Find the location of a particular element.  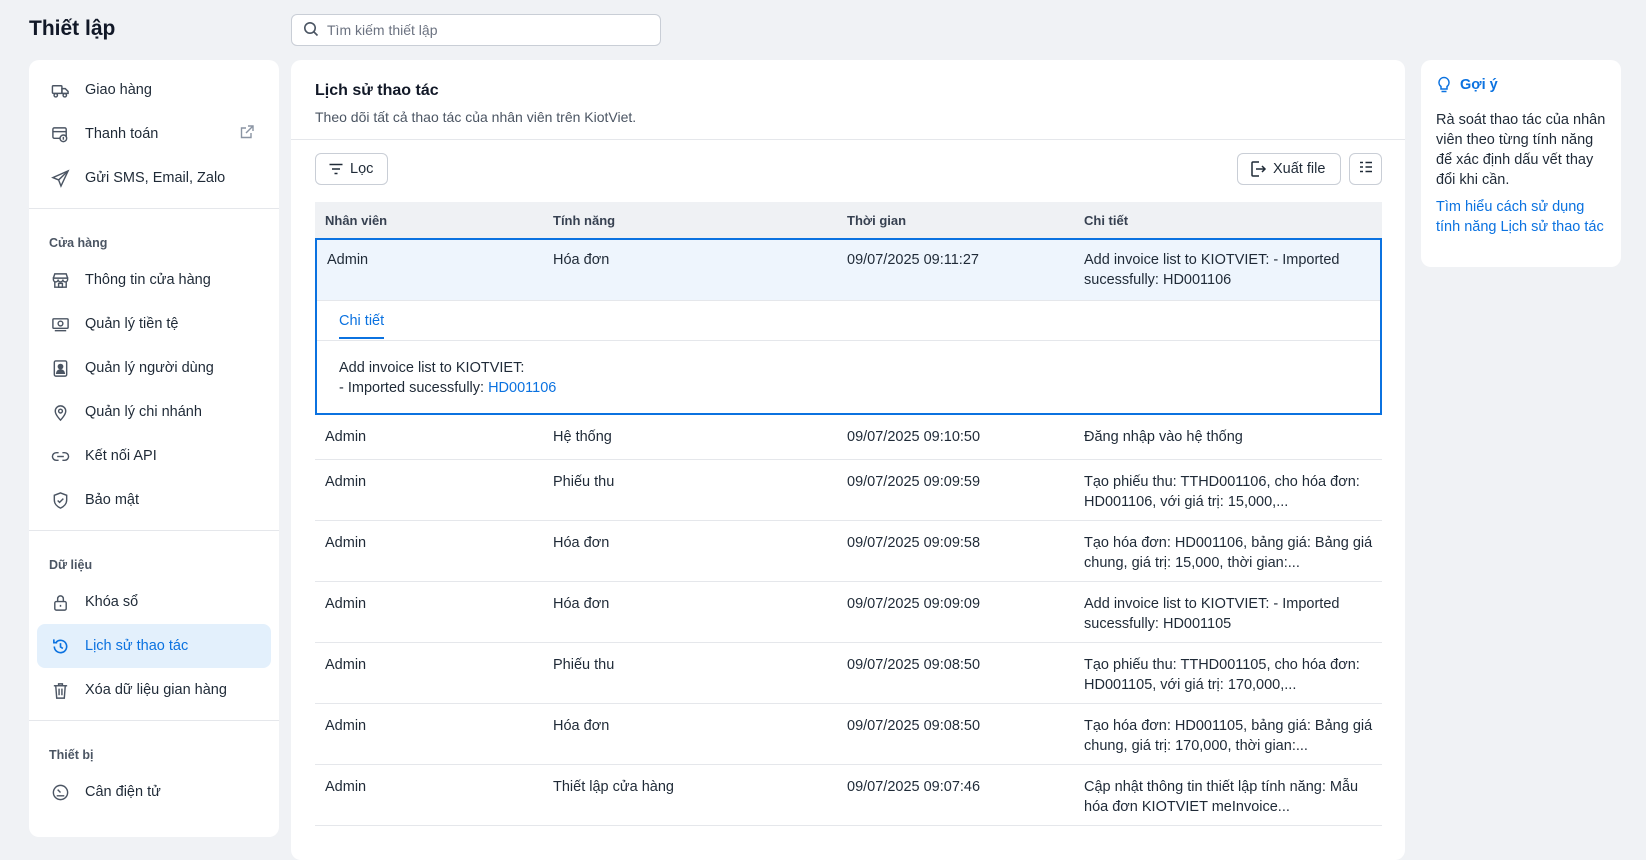

hint-title: Gợi ý is located at coordinates (1479, 85).